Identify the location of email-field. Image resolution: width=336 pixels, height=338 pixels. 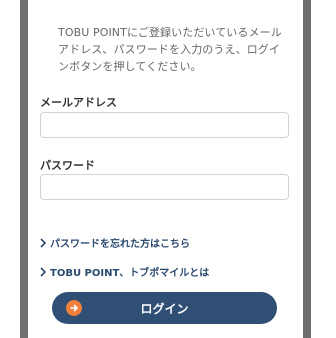
(164, 125).